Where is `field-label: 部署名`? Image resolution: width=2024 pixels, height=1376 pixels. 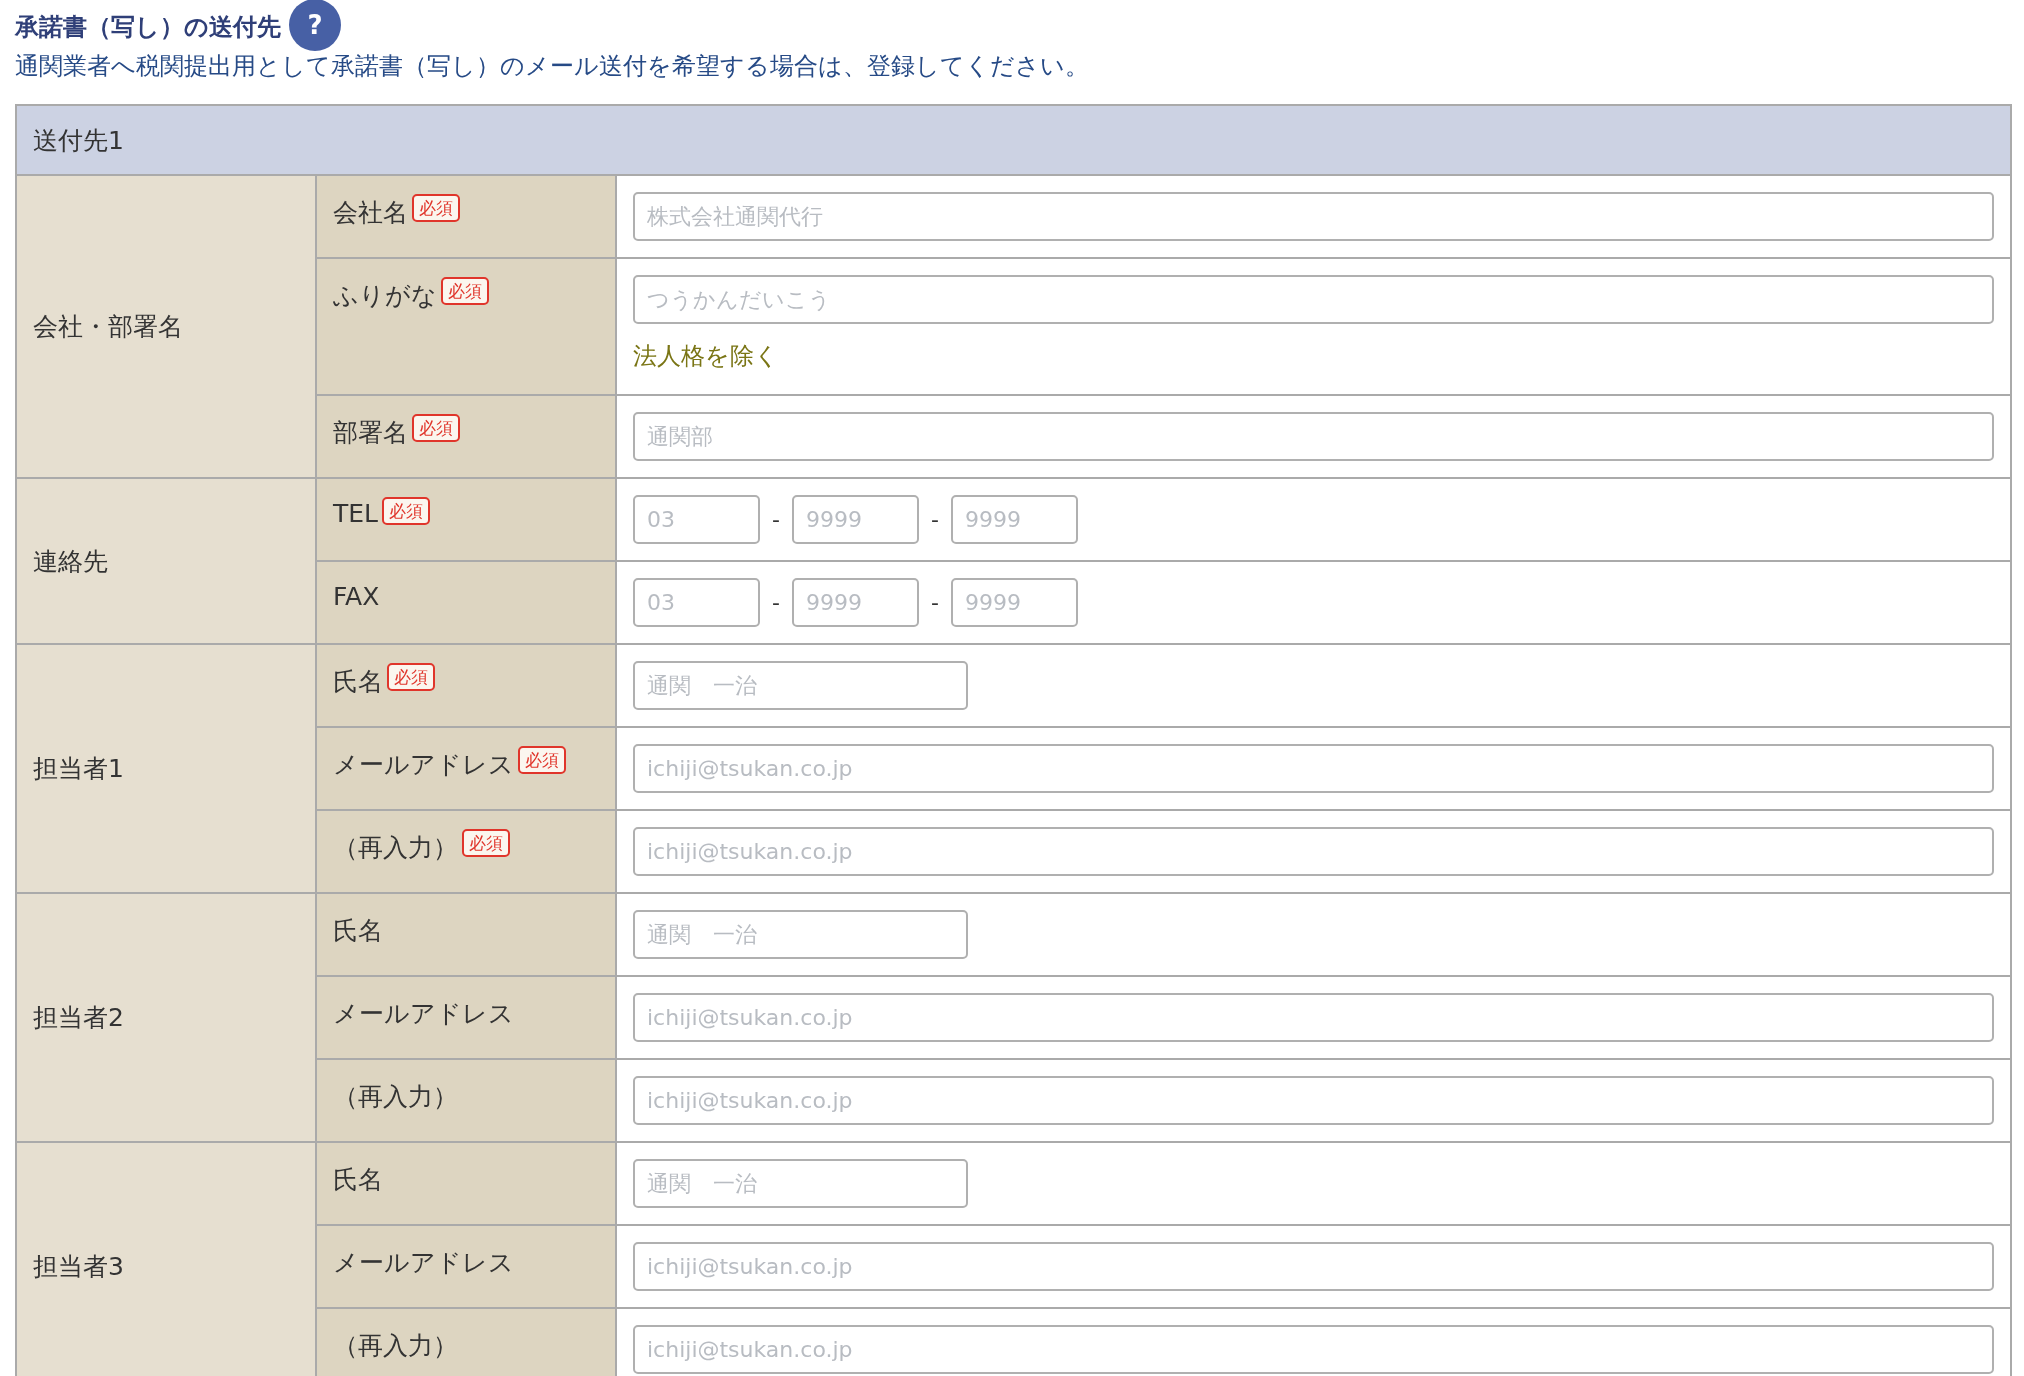 field-label: 部署名 is located at coordinates (370, 433).